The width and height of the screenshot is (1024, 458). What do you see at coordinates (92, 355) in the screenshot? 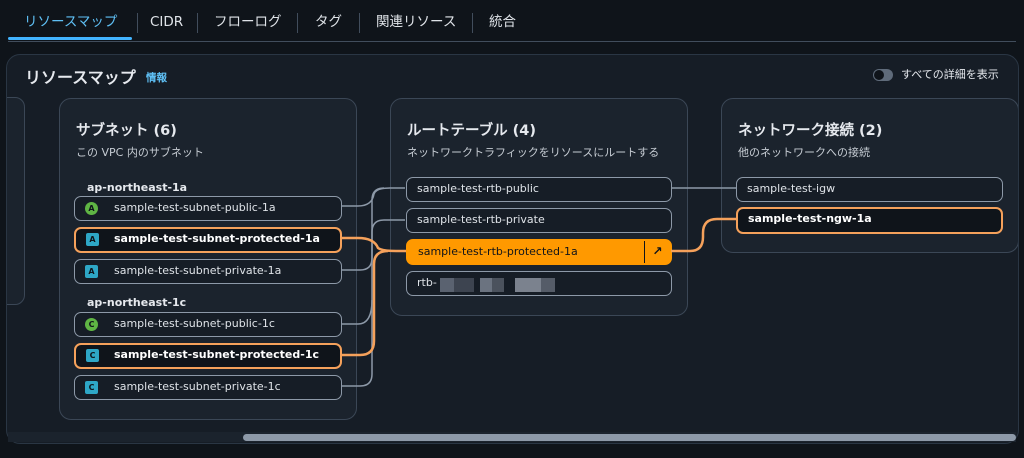
I see `protected-subnet-badge-icon: C` at bounding box center [92, 355].